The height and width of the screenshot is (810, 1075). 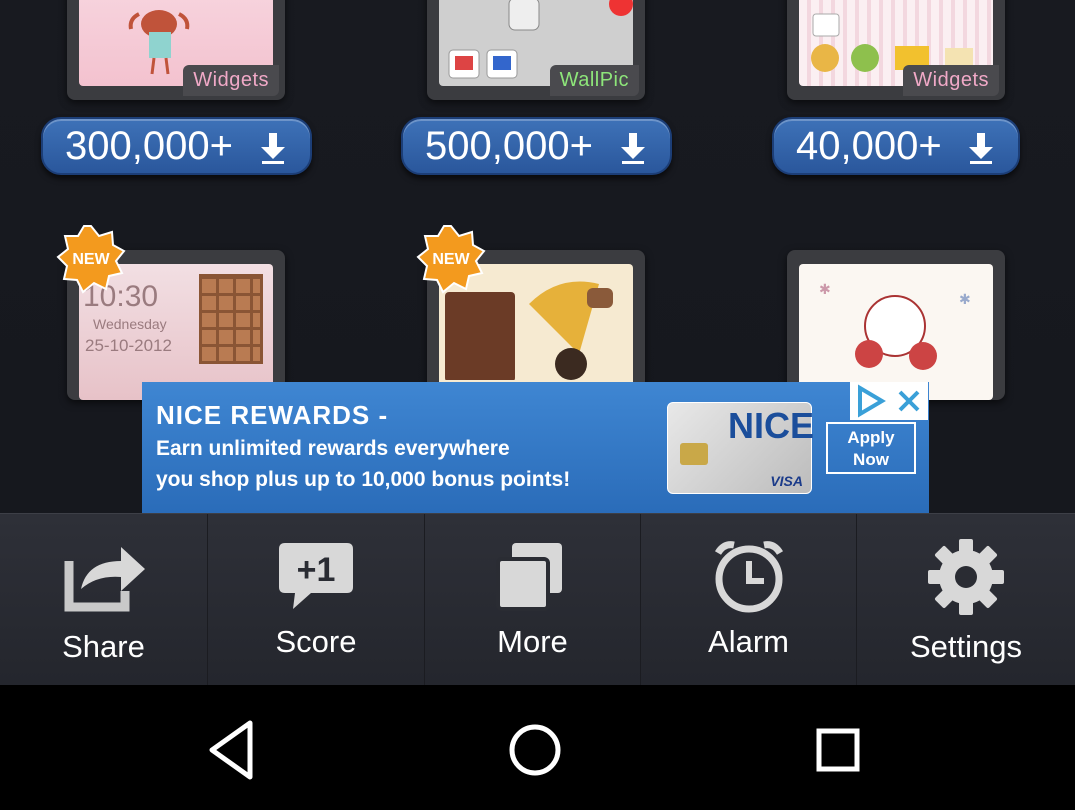 I want to click on menu-more: More, so click(x=533, y=599).